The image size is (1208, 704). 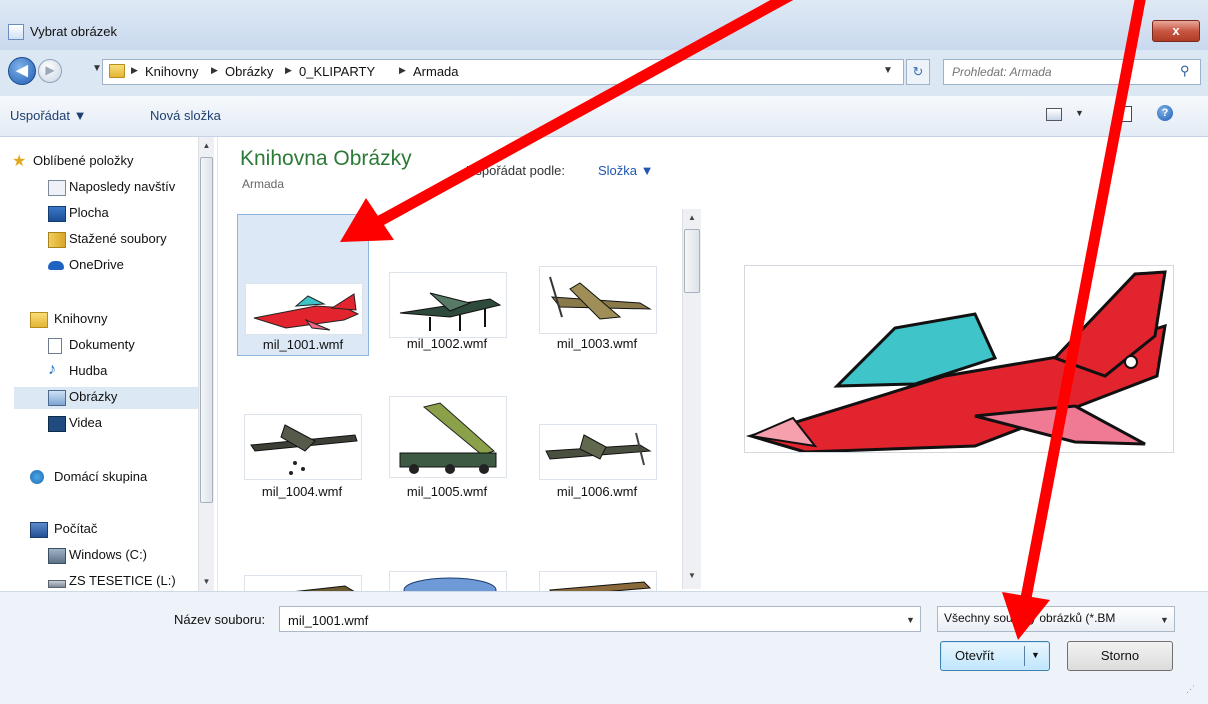 I want to click on nav-scrollbar: ▲ ▼, so click(x=206, y=364).